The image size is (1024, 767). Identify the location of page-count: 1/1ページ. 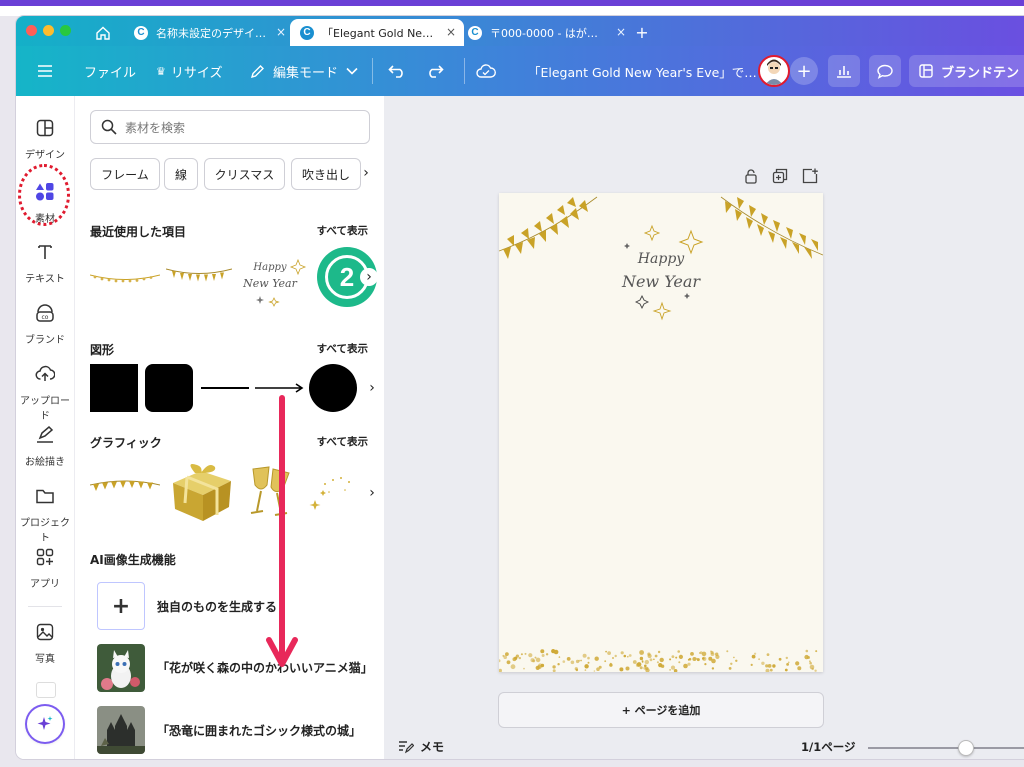
(828, 747).